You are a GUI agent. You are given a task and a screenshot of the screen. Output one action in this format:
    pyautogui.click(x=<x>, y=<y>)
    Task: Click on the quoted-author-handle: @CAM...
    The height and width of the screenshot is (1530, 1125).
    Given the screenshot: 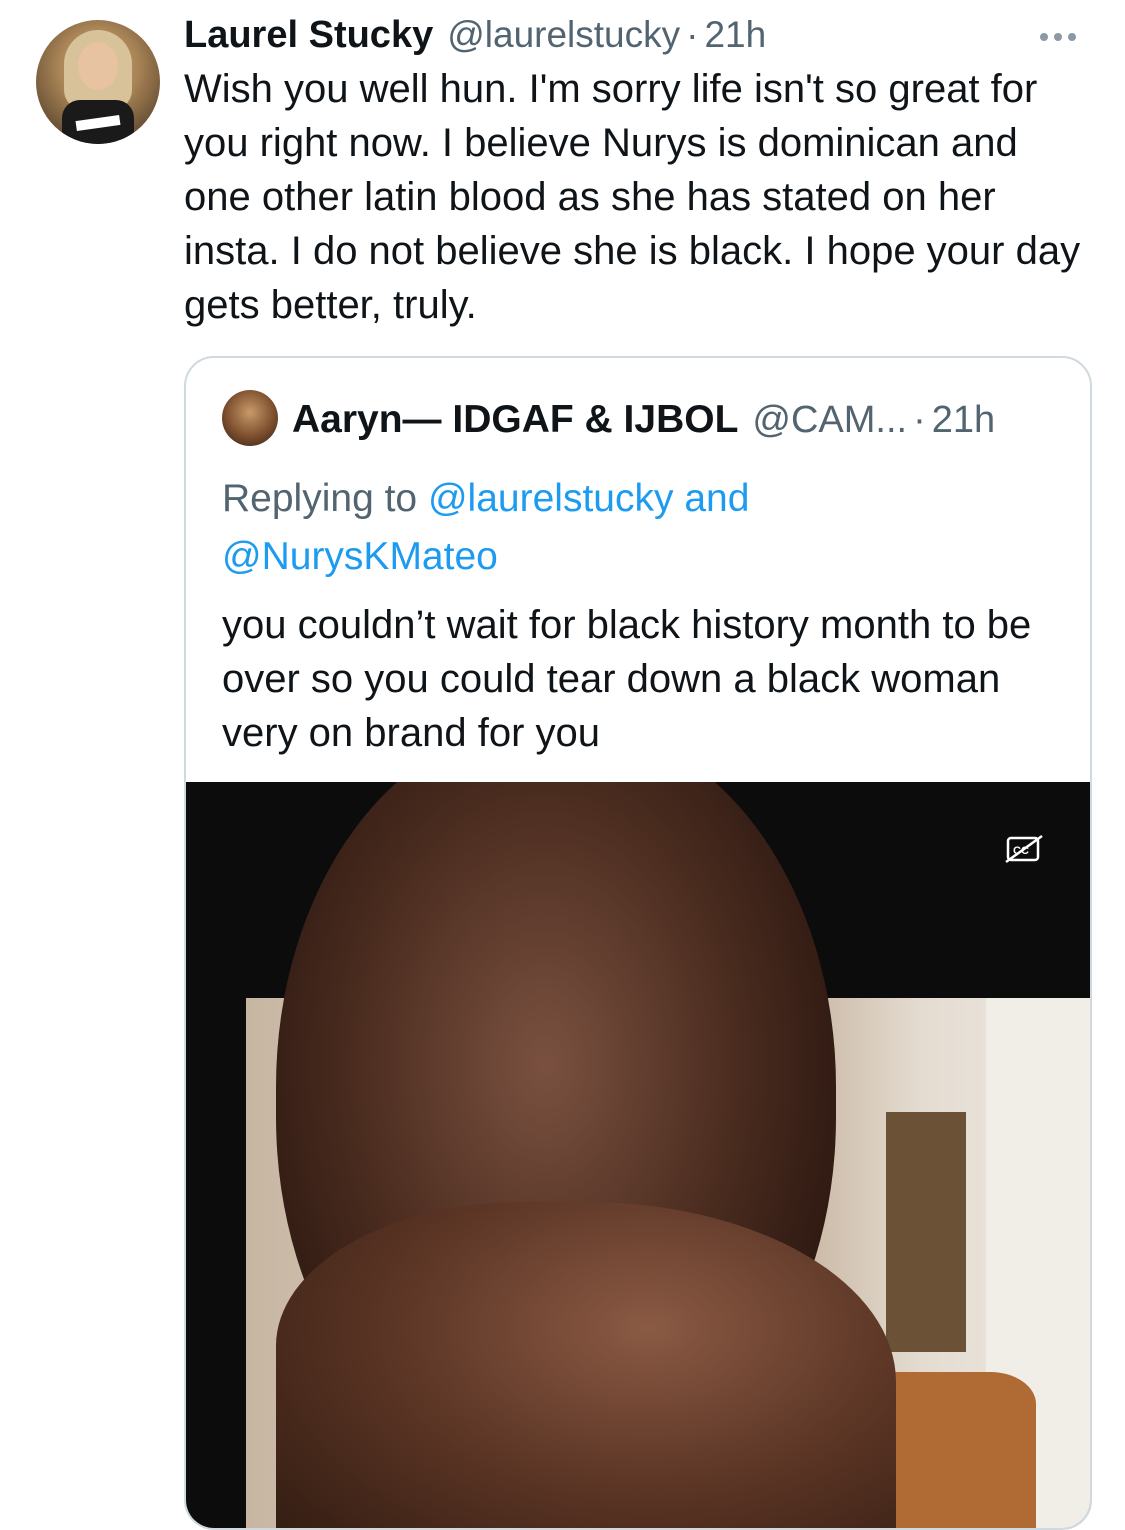 What is the action you would take?
    pyautogui.click(x=830, y=420)
    